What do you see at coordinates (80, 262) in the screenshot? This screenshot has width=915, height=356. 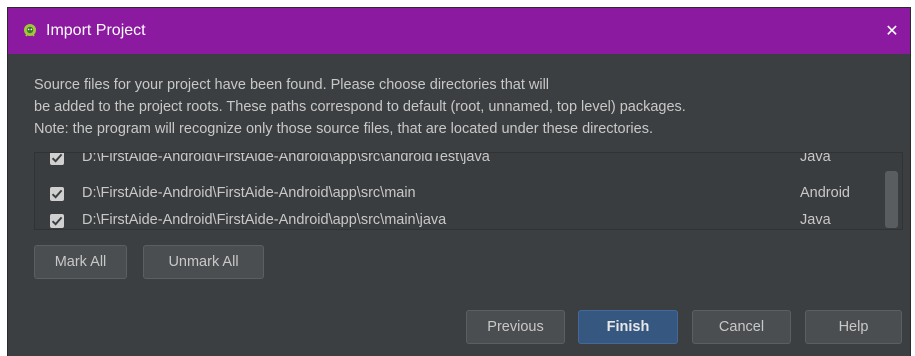 I see `mark-all-button: Mark All` at bounding box center [80, 262].